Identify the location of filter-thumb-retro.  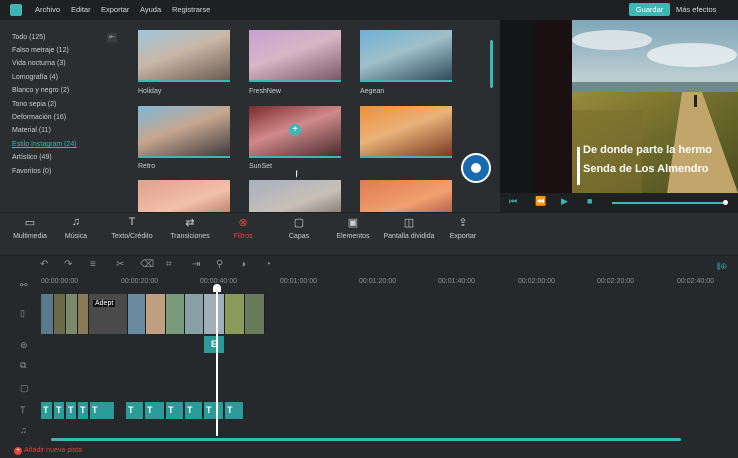
(184, 132).